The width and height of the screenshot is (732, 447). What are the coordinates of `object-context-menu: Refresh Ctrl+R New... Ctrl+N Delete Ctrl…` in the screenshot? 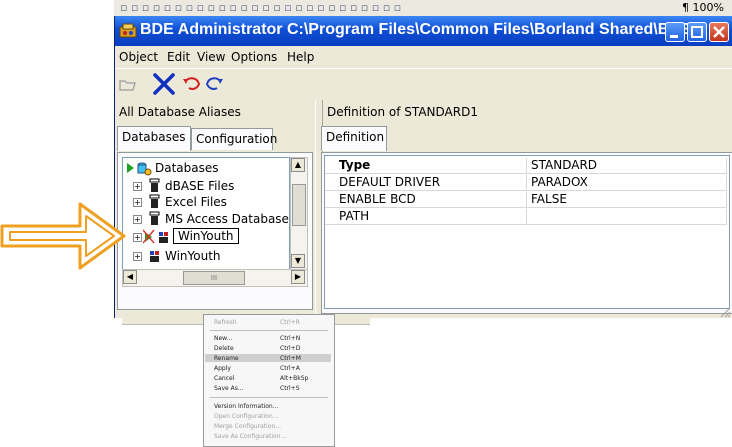 It's located at (269, 380).